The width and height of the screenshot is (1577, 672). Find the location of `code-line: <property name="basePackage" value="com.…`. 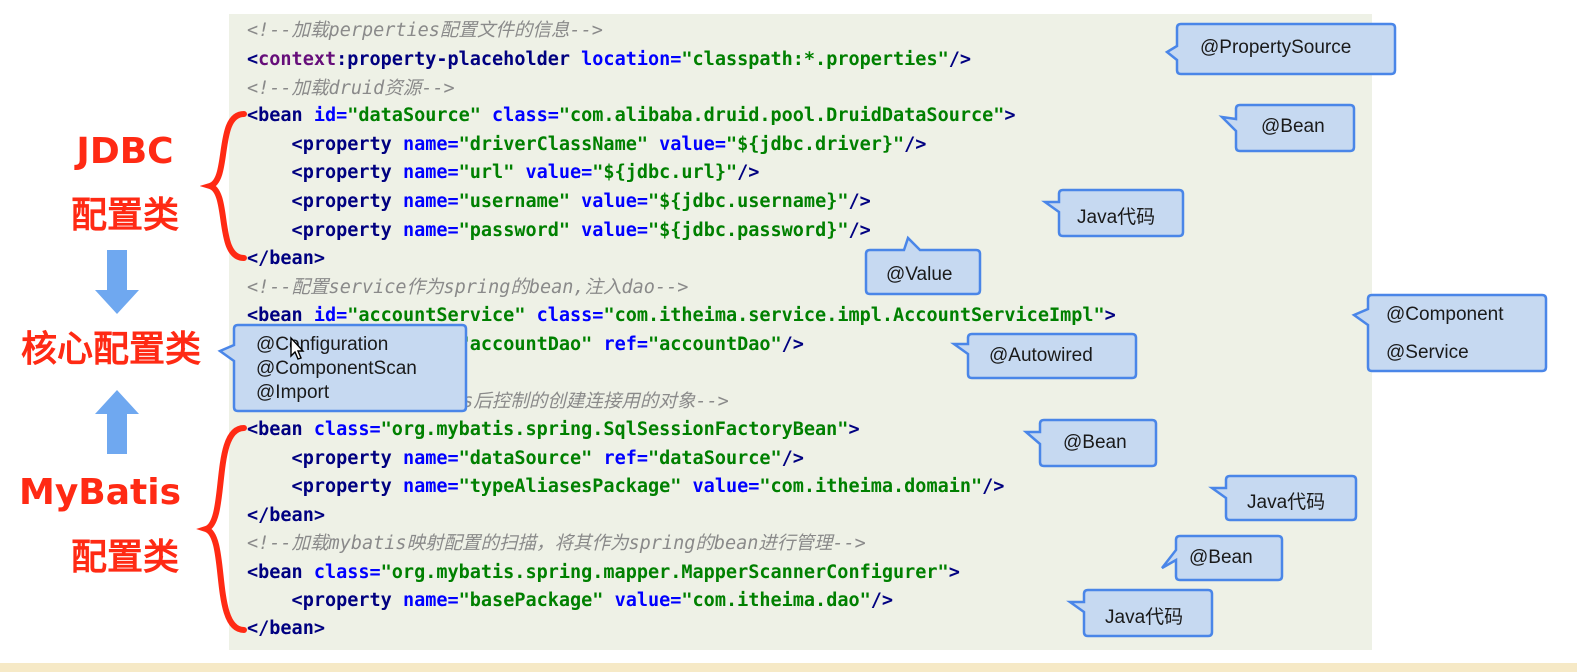

code-line: <property name="basePackage" value="com.… is located at coordinates (570, 601).